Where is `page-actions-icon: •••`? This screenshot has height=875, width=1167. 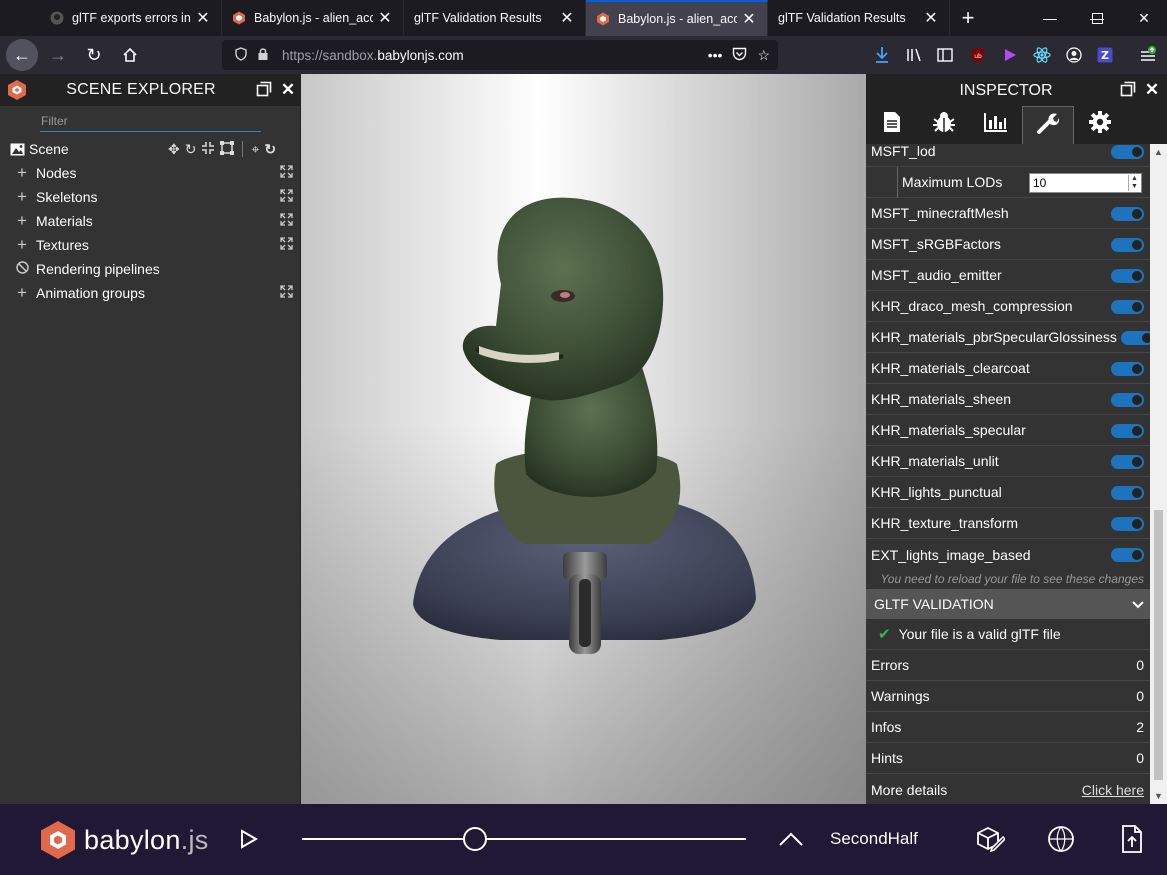
page-actions-icon: ••• is located at coordinates (715, 55).